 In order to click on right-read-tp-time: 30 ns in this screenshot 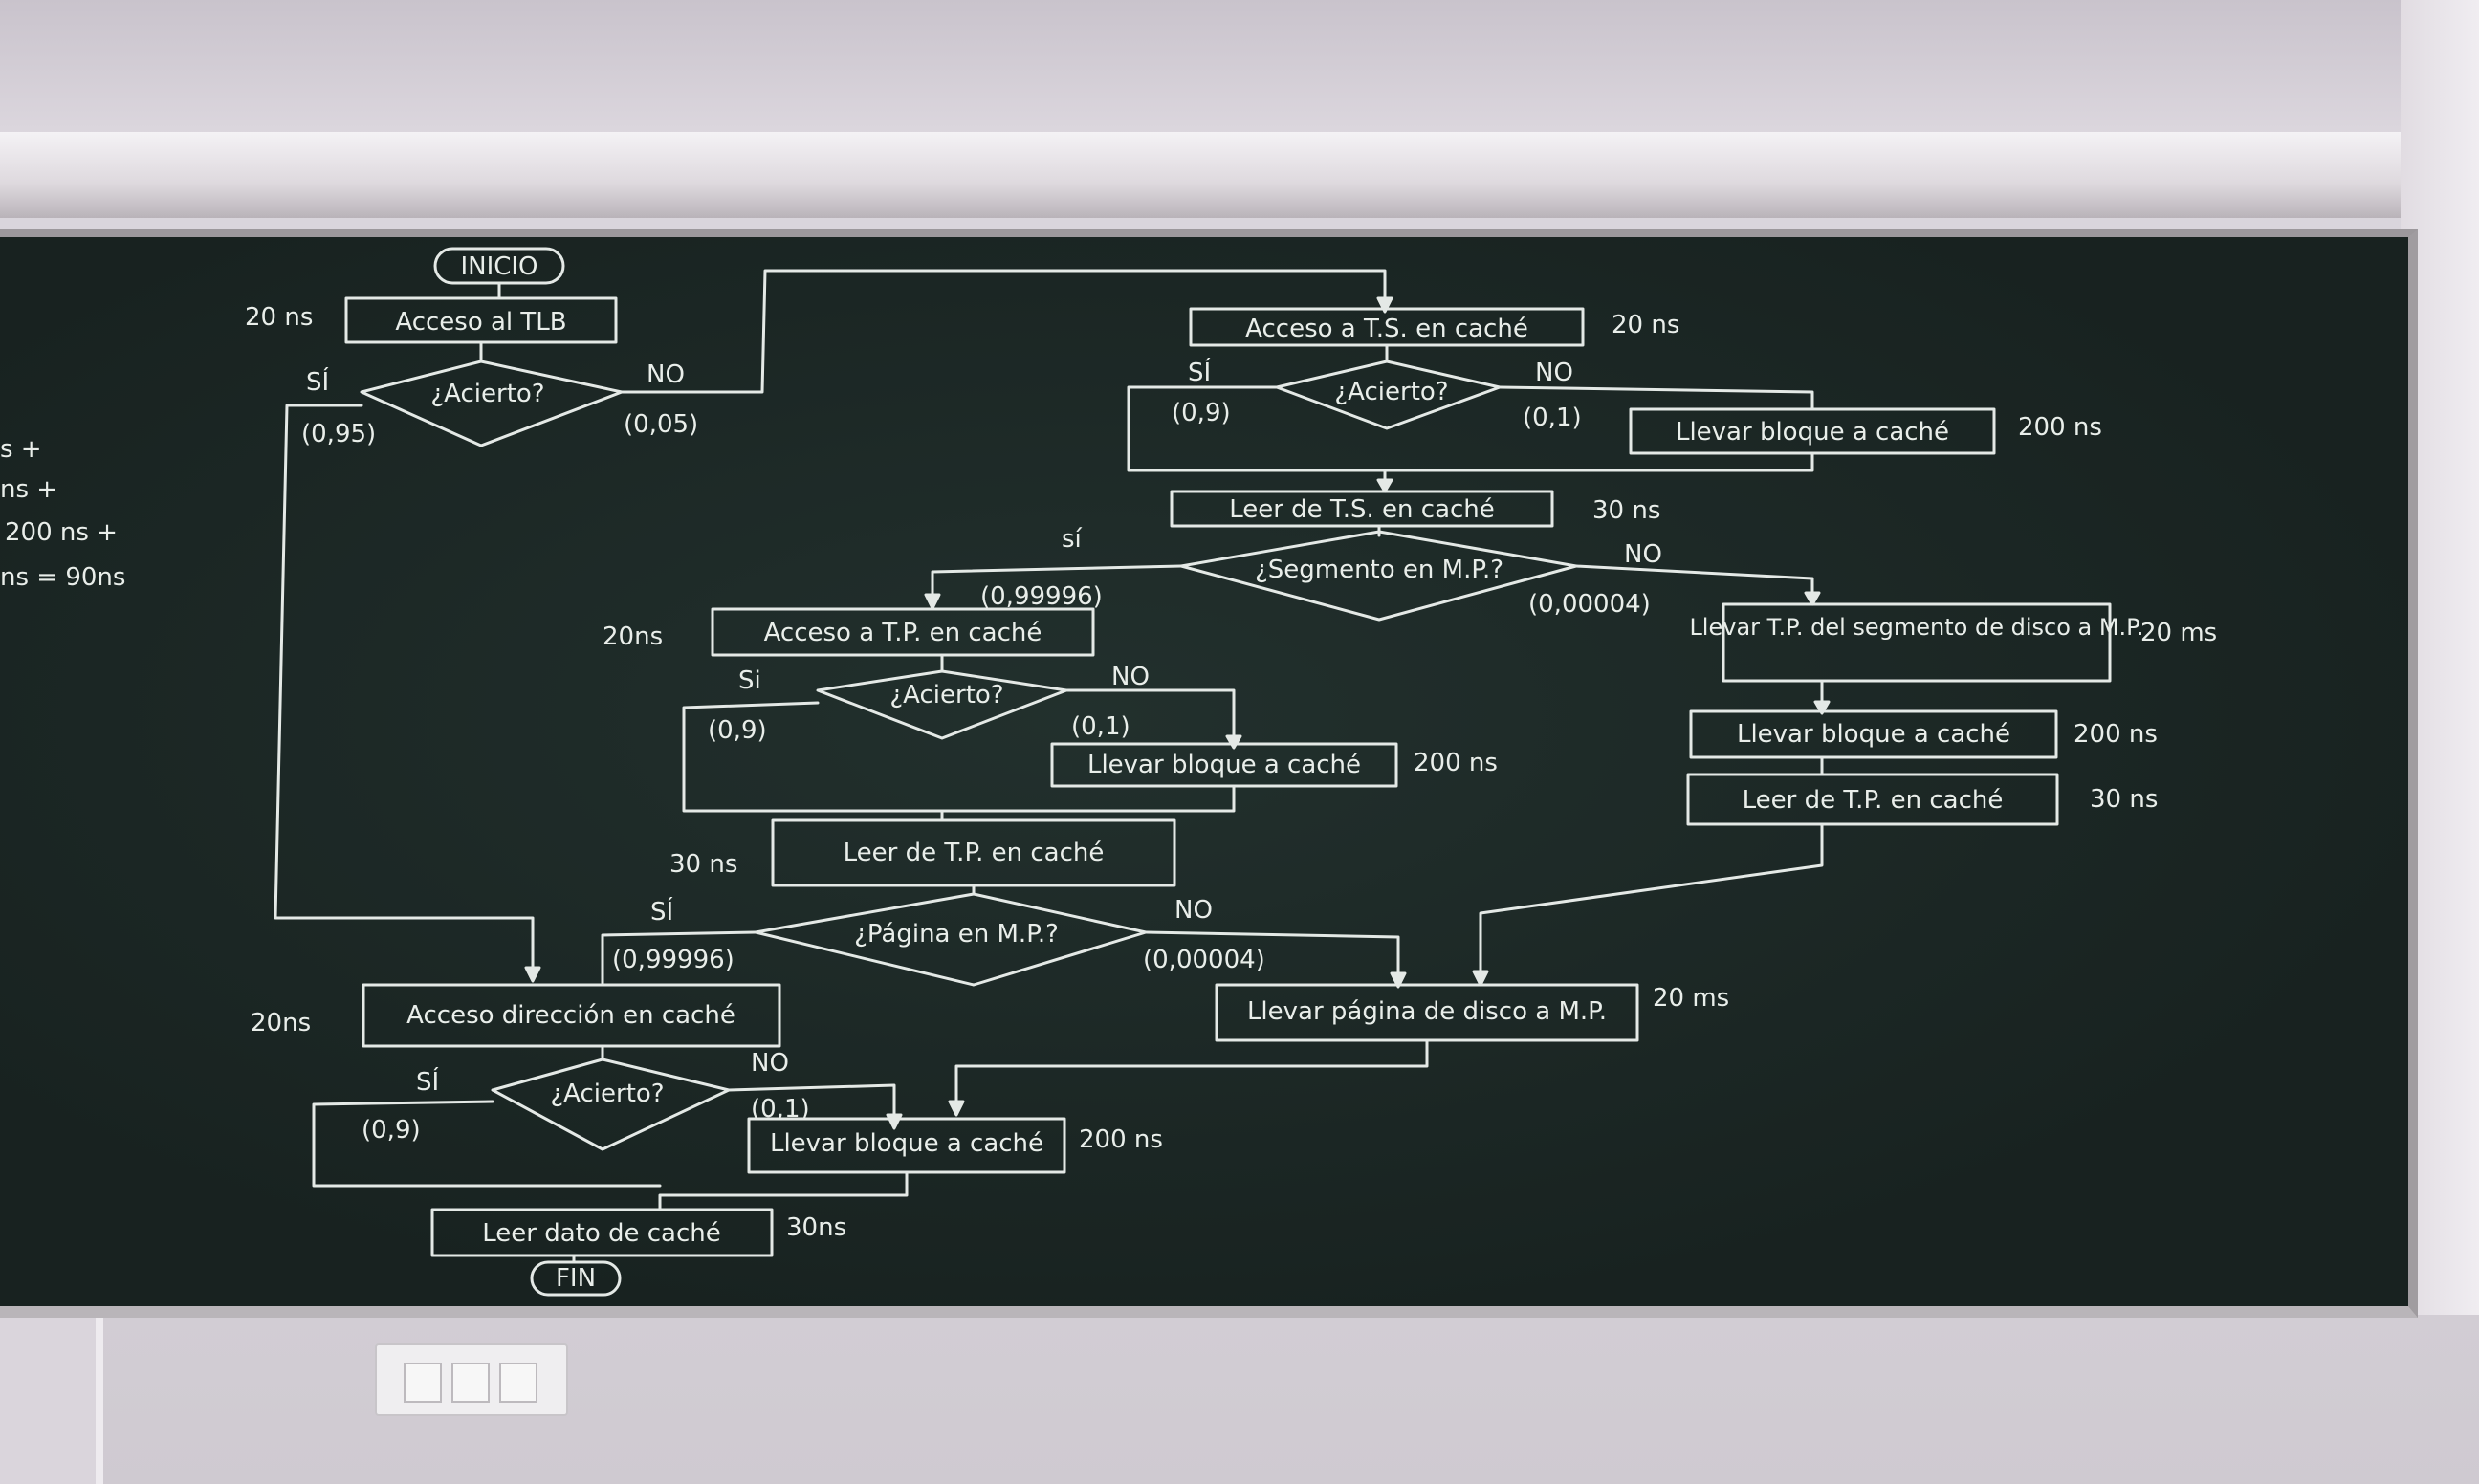, I will do `click(2124, 799)`.